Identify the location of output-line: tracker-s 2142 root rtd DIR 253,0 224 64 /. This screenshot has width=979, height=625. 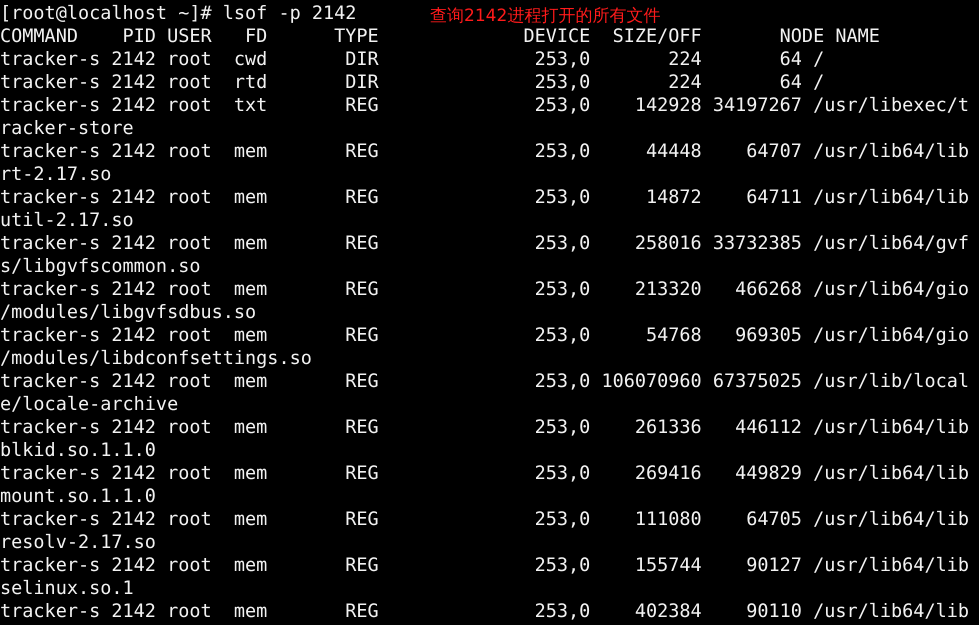
(412, 82).